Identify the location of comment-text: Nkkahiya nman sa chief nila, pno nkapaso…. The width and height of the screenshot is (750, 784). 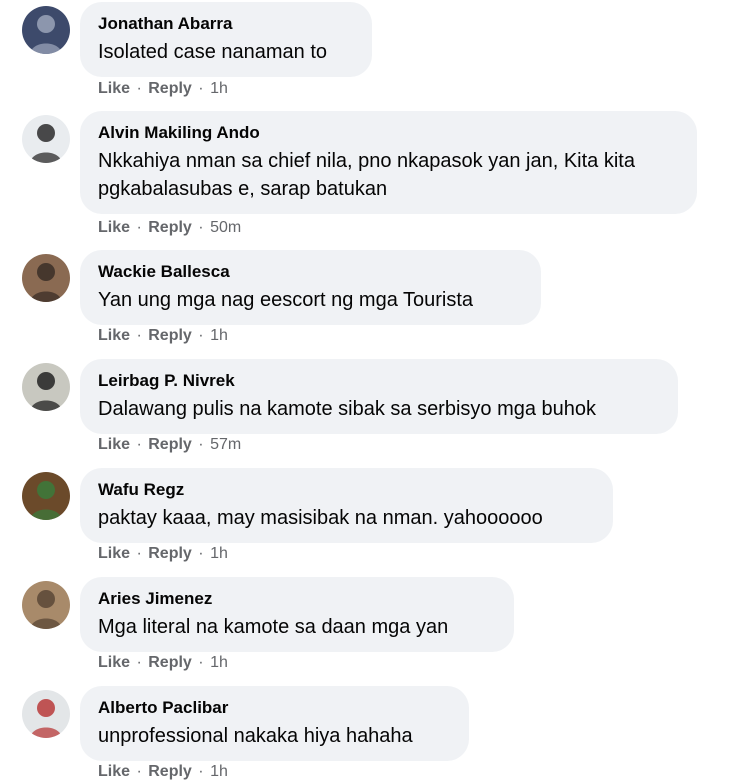
(366, 175).